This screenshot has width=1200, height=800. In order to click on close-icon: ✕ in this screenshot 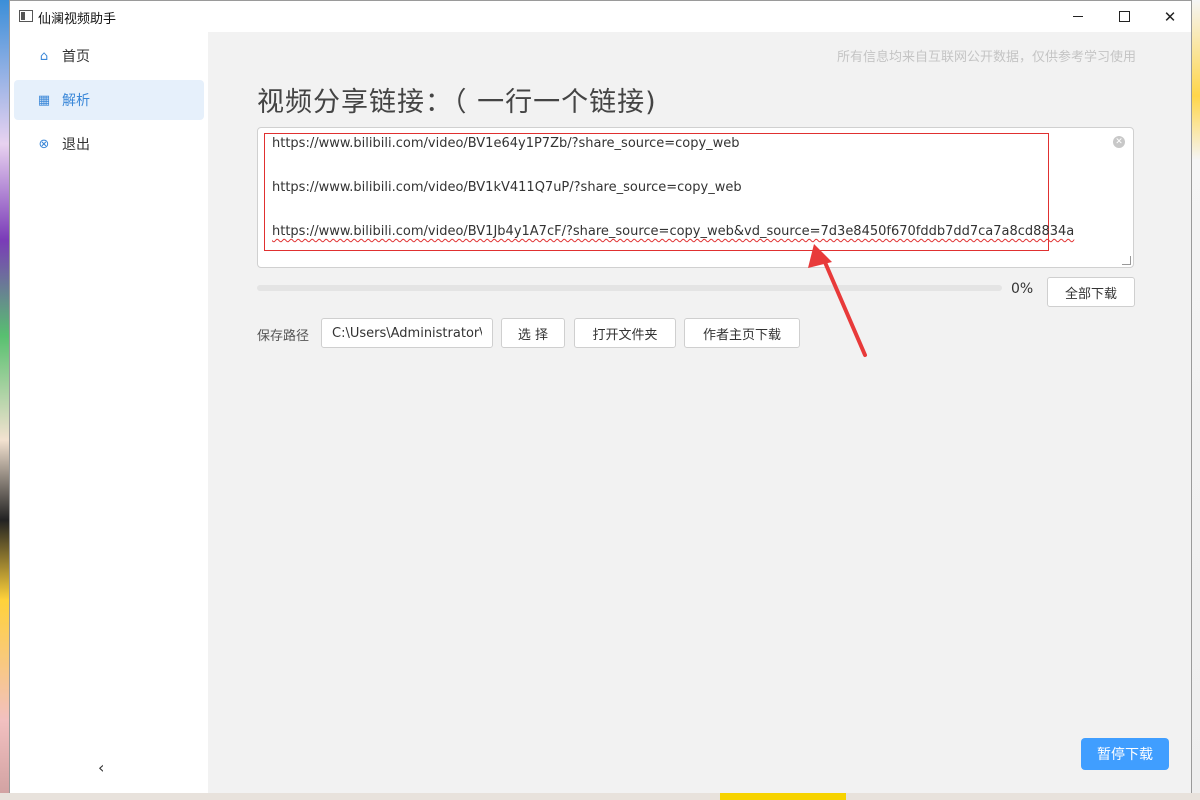, I will do `click(1170, 16)`.